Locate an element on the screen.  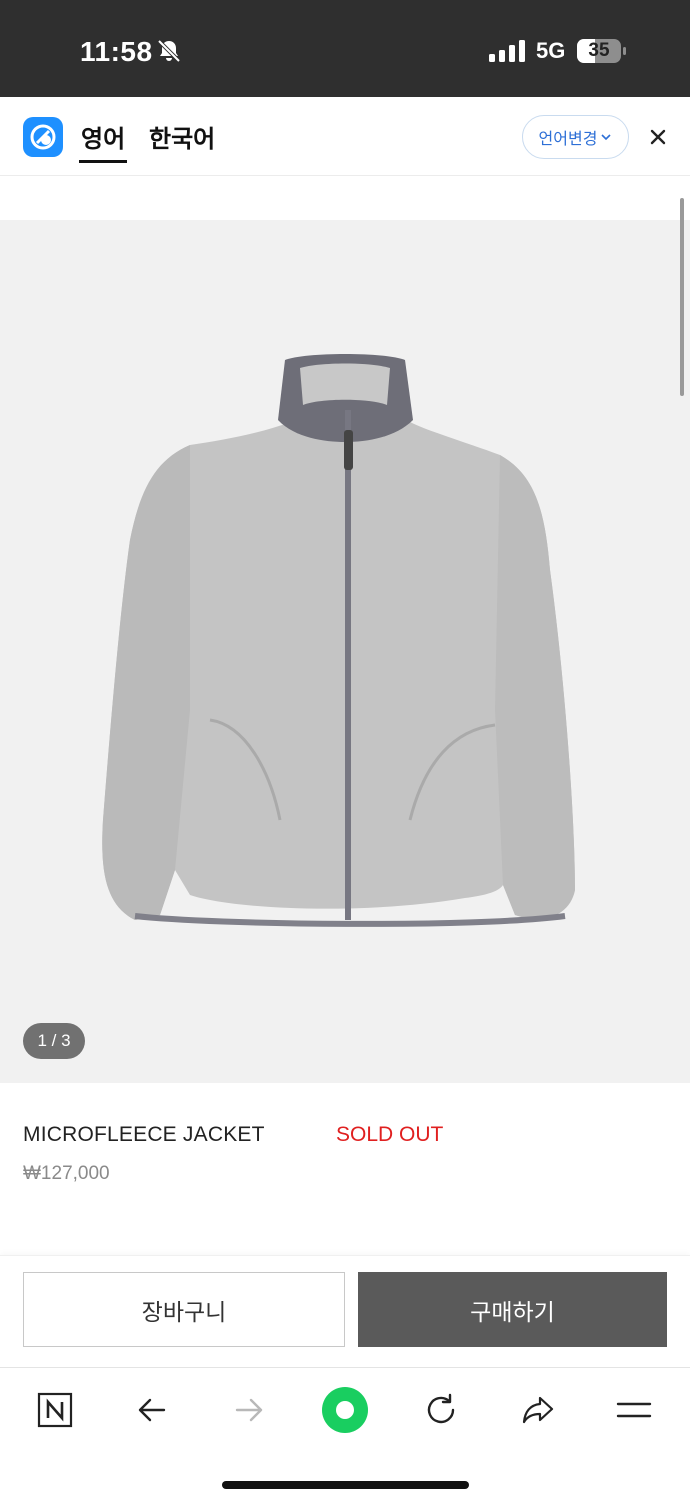
tab-korean: 한국어 is located at coordinates (182, 136).